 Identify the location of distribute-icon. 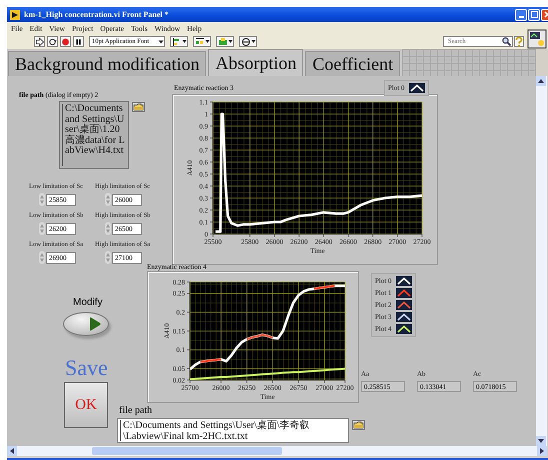
(199, 41).